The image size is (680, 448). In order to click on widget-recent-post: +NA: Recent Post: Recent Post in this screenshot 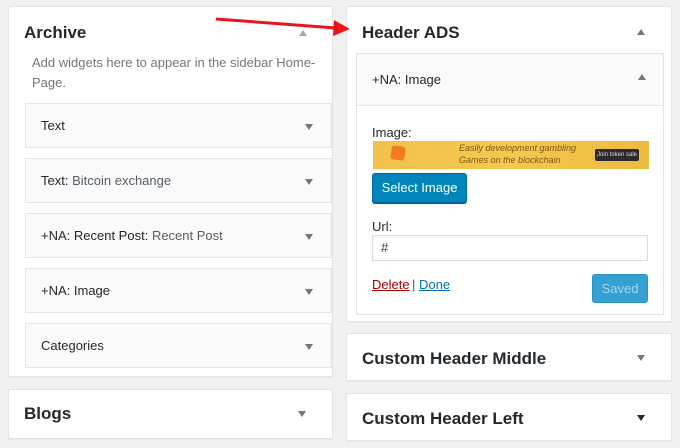, I will do `click(178, 235)`.